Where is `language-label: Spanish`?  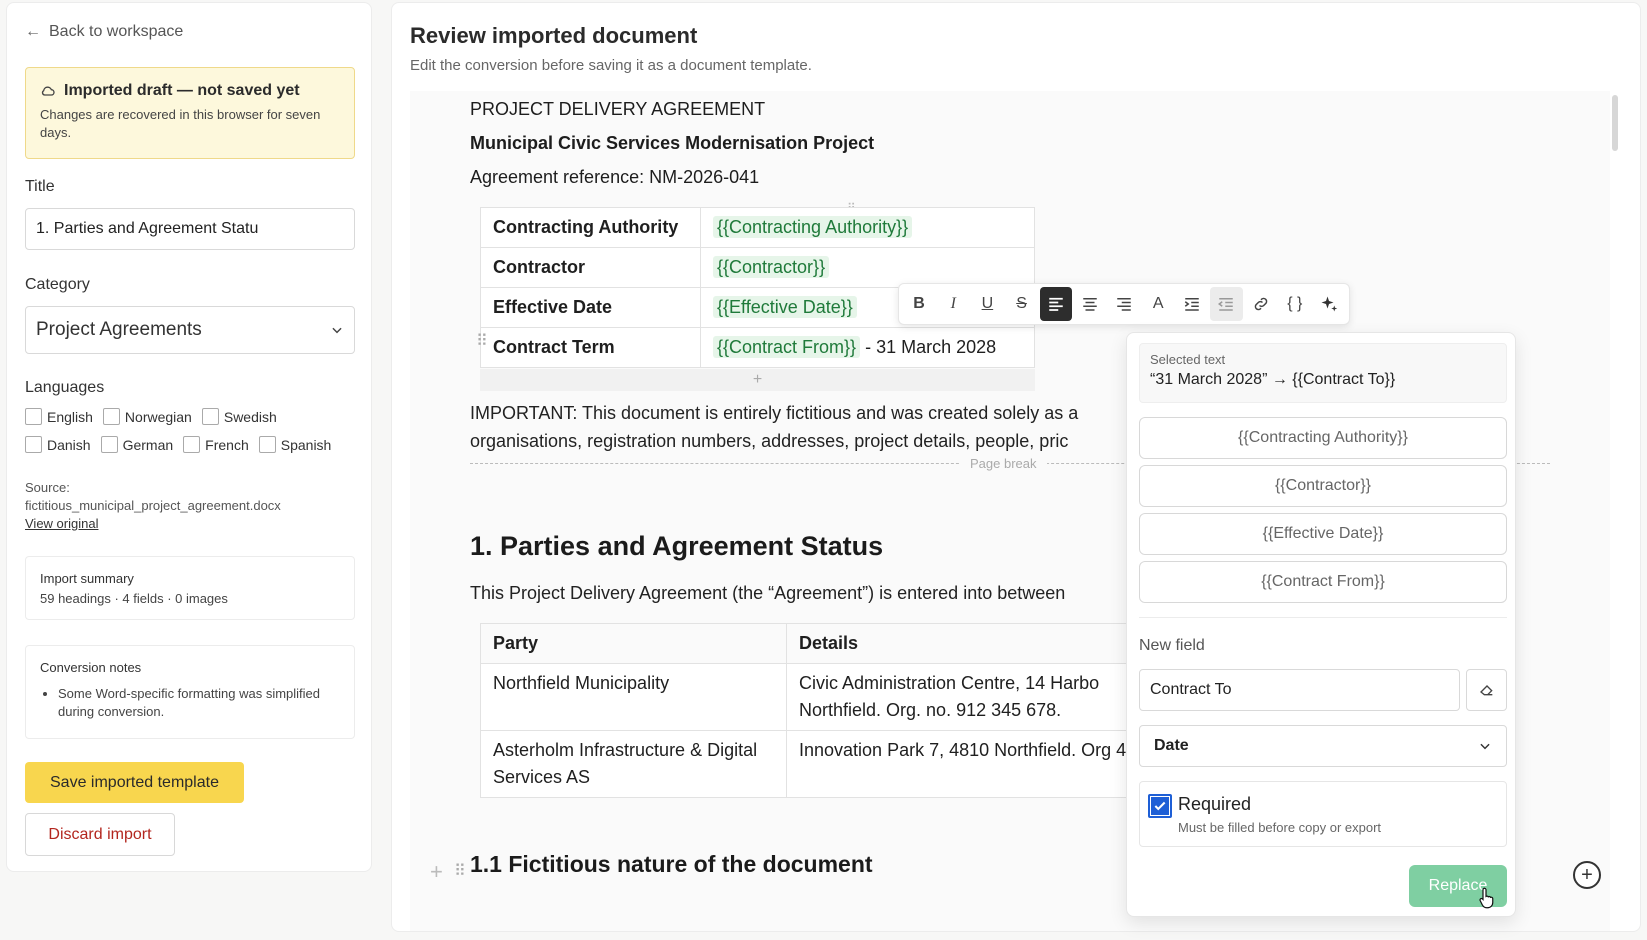 language-label: Spanish is located at coordinates (306, 444).